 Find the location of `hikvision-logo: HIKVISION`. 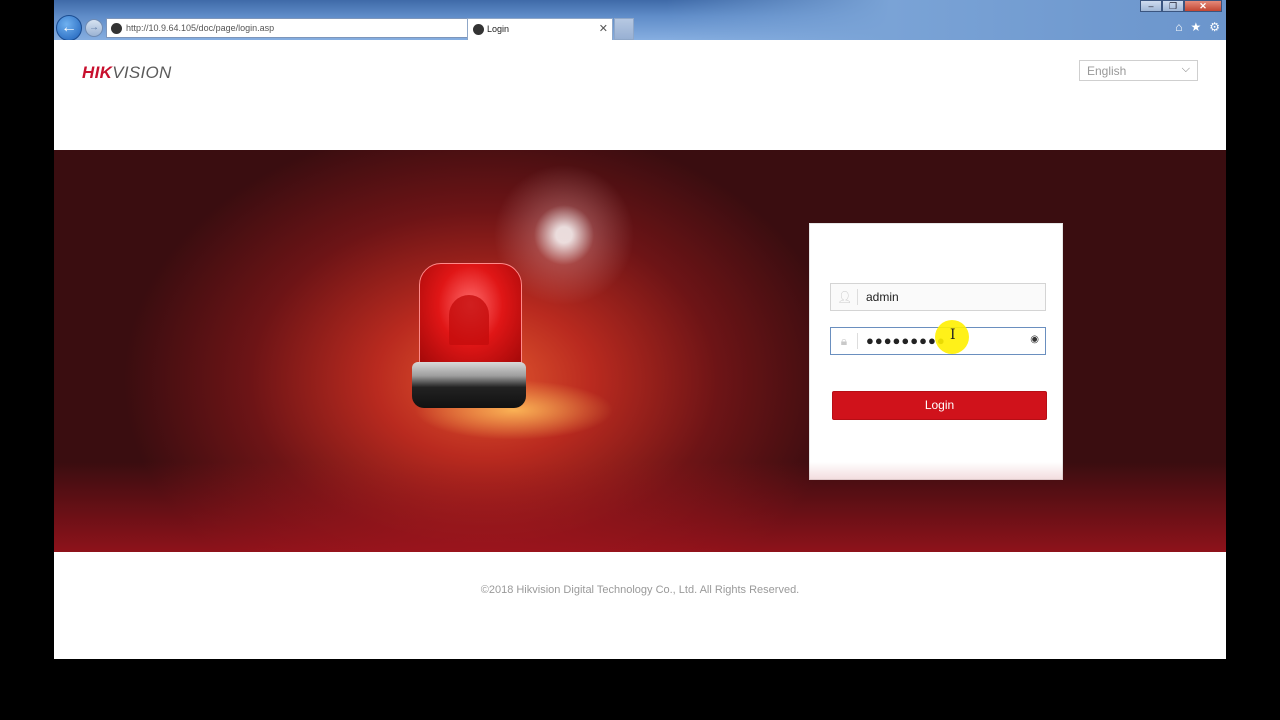

hikvision-logo: HIKVISION is located at coordinates (127, 73).